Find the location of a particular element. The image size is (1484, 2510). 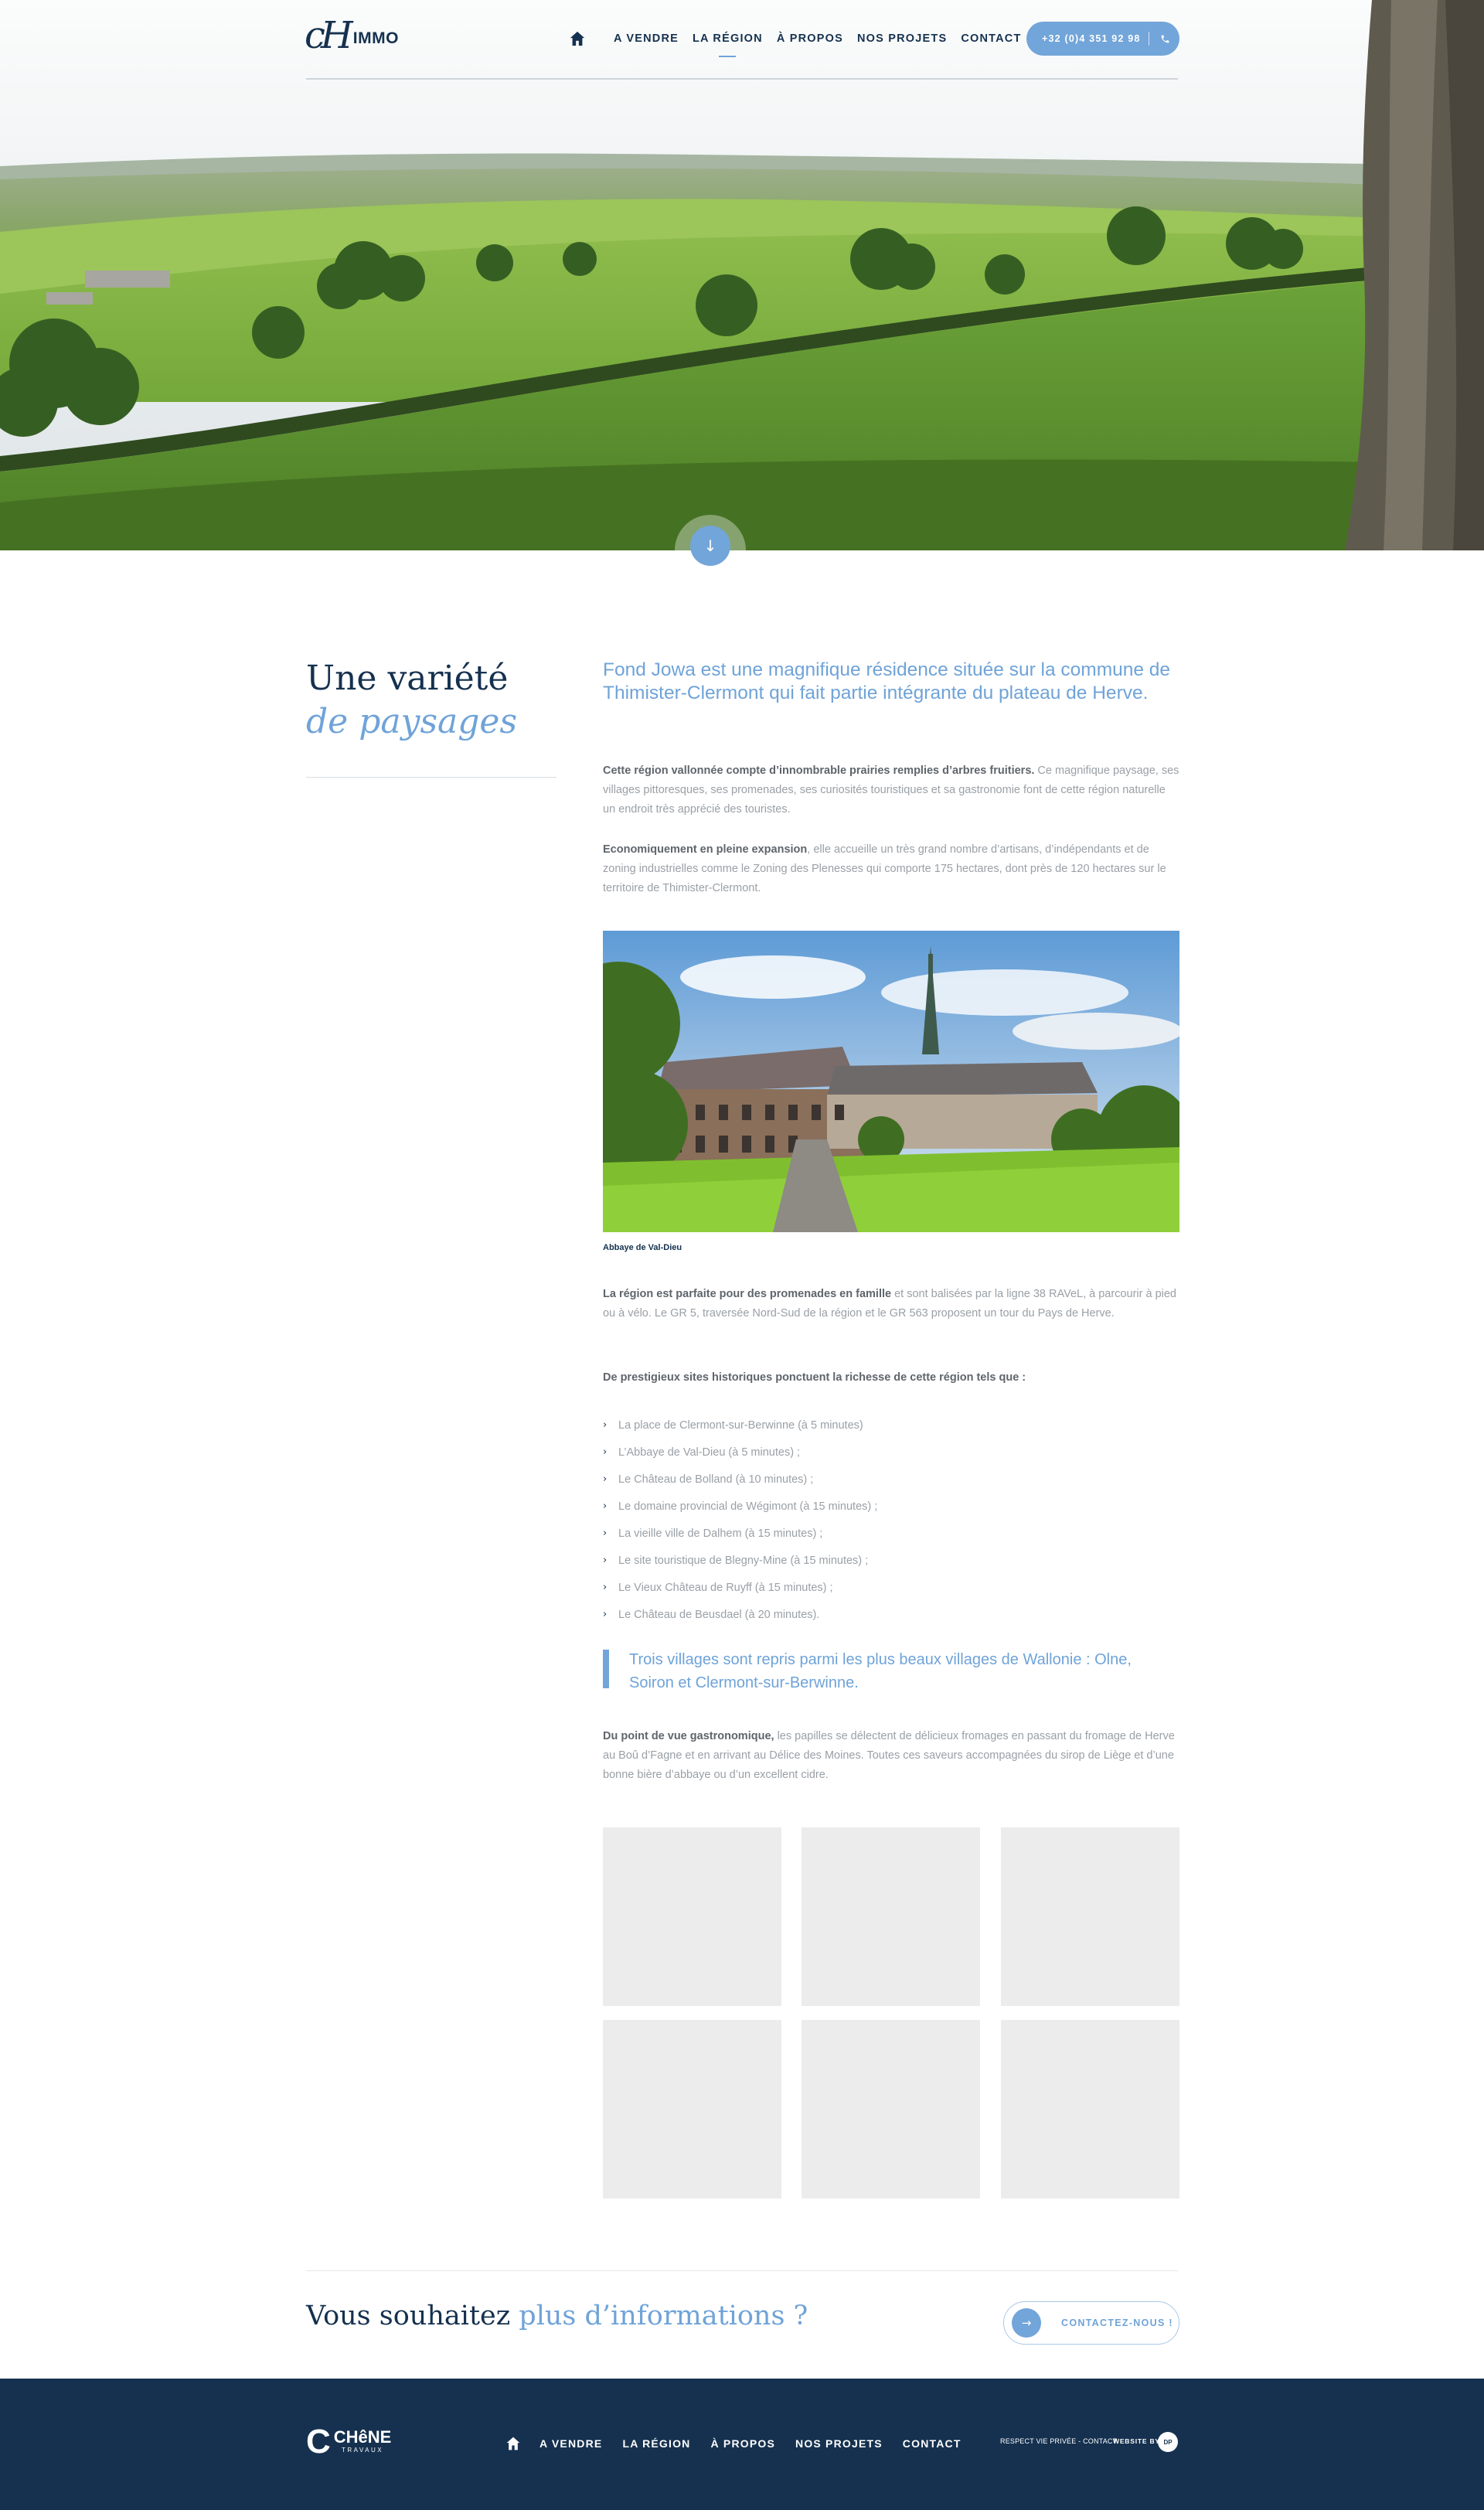

list-item: › Le Château de Bolland (à 10 minutes) ; is located at coordinates (740, 1479).